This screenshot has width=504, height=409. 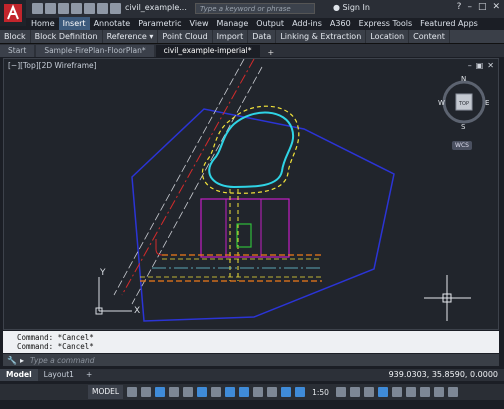 I want to click on print-icon, so click(x=89, y=8).